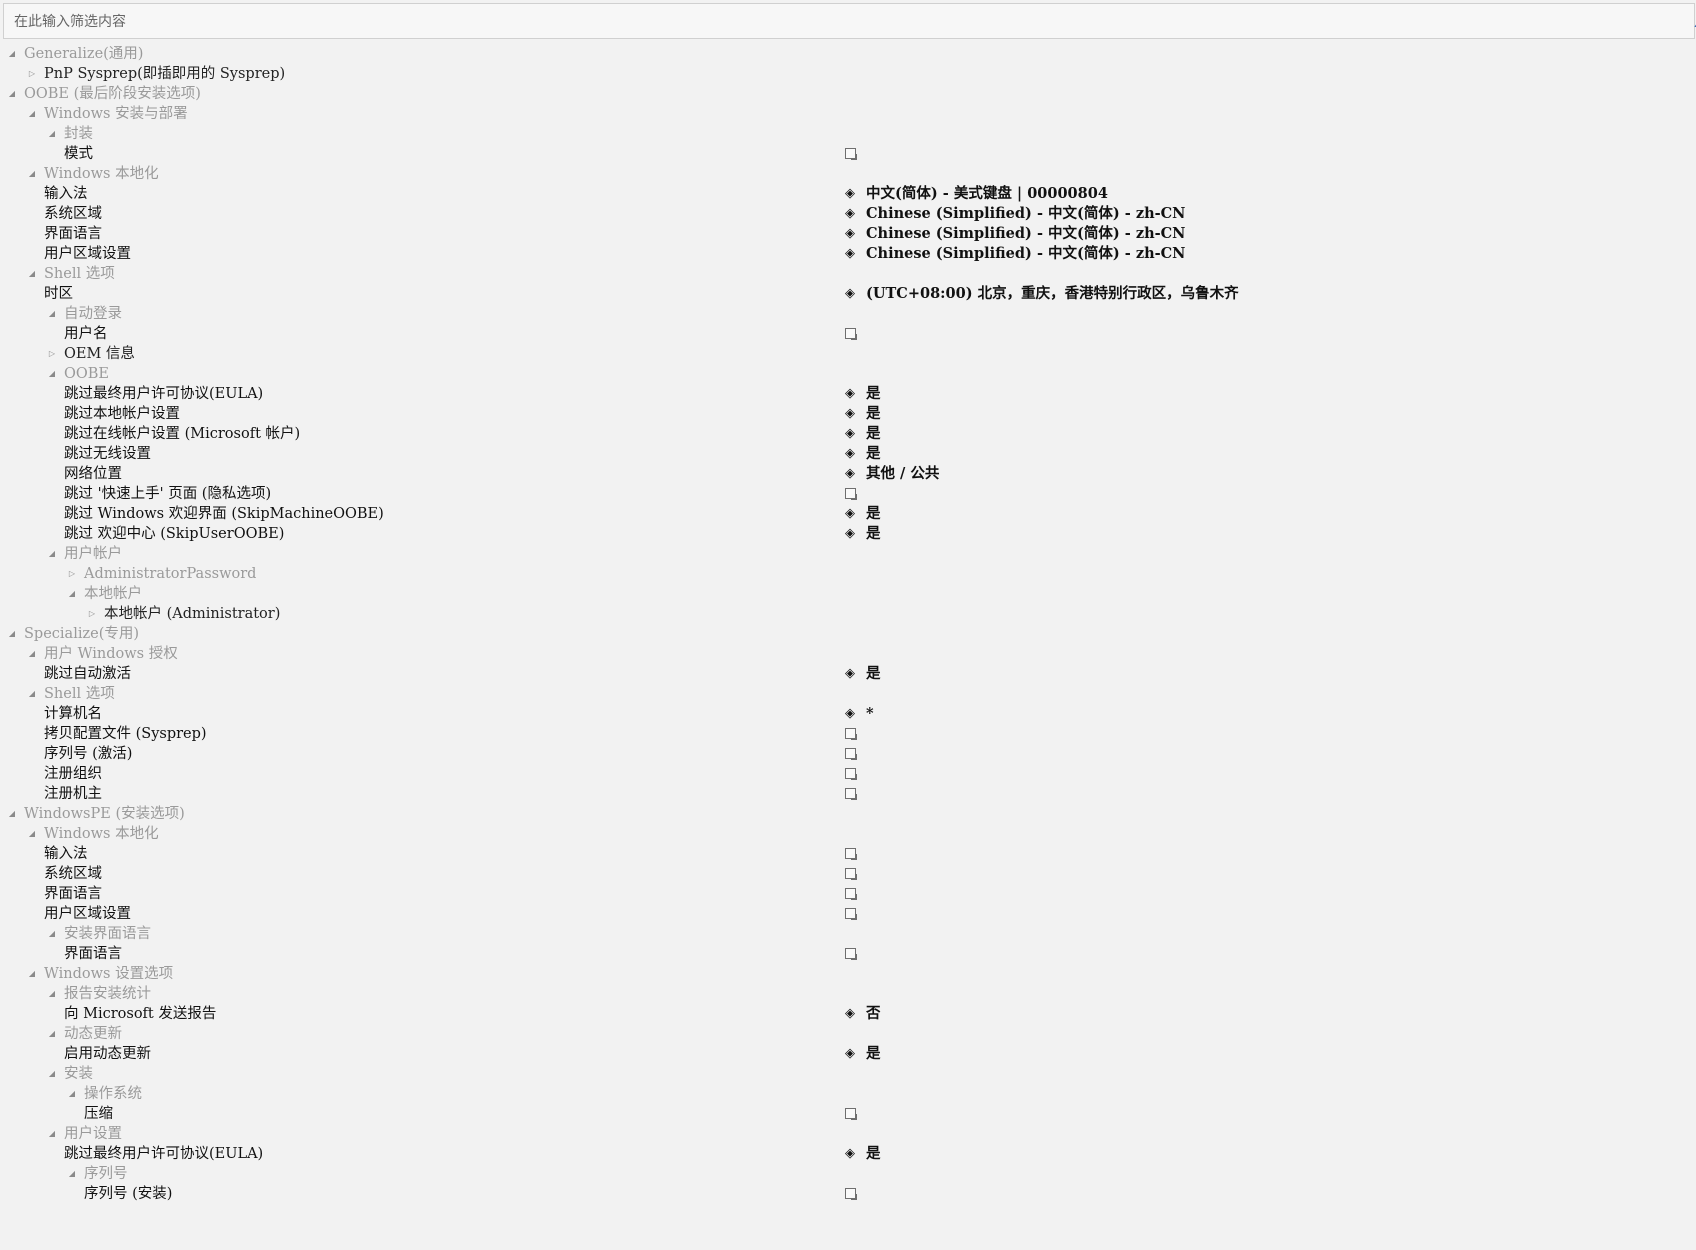 The image size is (1696, 1250). Describe the element at coordinates (848, 754) in the screenshot. I see `setting-row: 序列号 (激活)` at that location.